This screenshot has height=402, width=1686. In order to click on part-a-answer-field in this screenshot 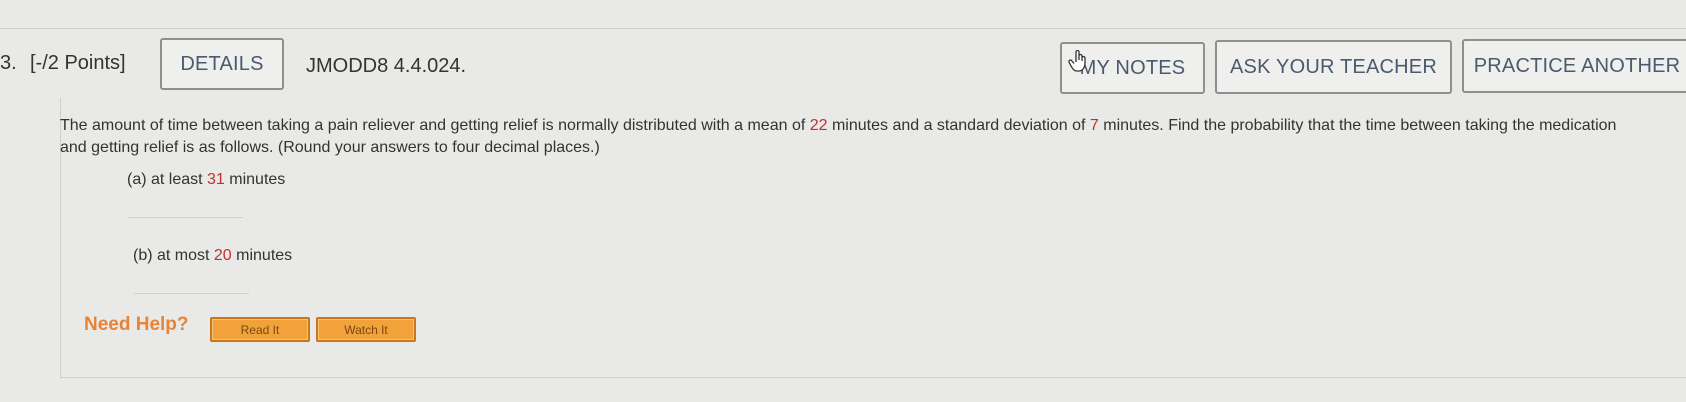, I will do `click(185, 217)`.